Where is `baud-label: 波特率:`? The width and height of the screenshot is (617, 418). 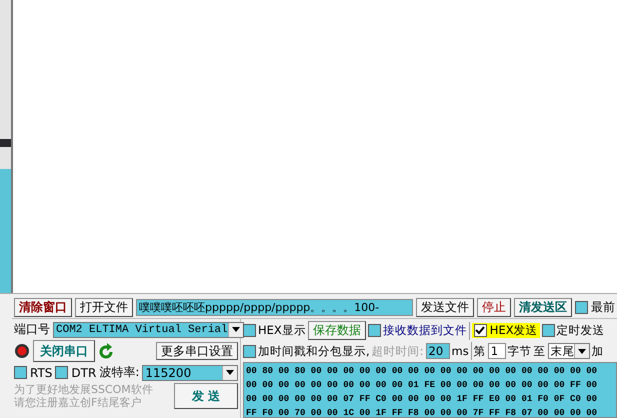 baud-label: 波特率: is located at coordinates (119, 372).